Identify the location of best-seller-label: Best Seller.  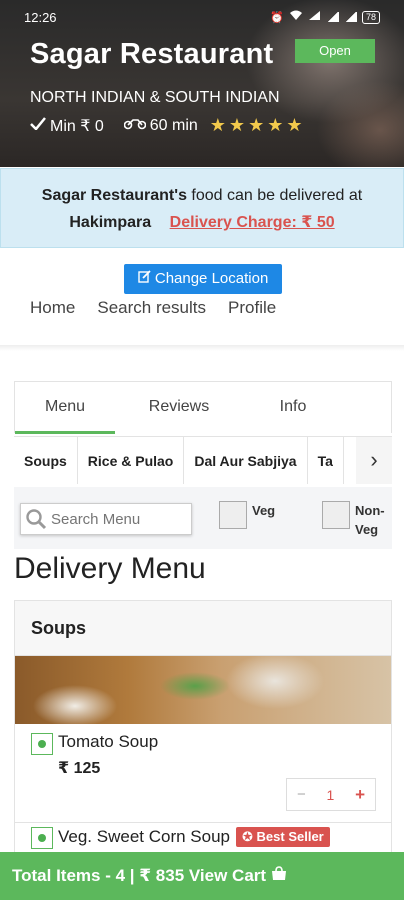
(290, 836).